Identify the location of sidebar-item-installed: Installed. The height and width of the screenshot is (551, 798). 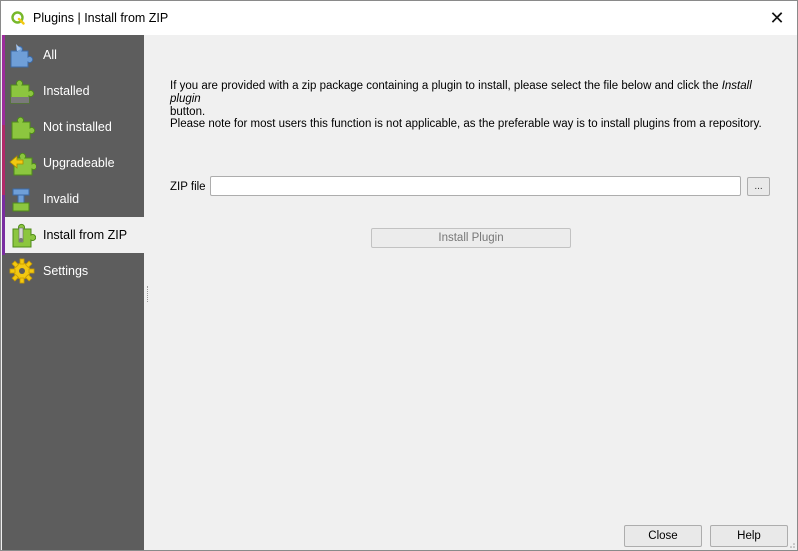
(74, 91).